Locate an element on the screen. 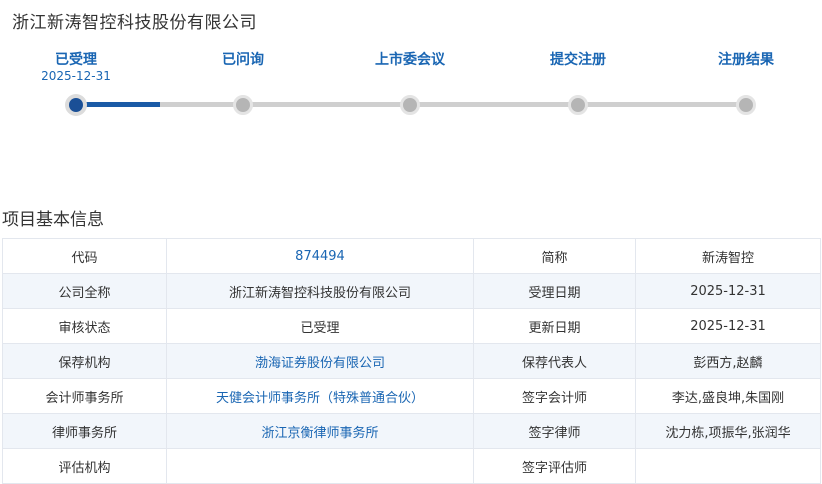 The height and width of the screenshot is (484, 822). step-label-submit-registration: 提交注册 is located at coordinates (578, 60).